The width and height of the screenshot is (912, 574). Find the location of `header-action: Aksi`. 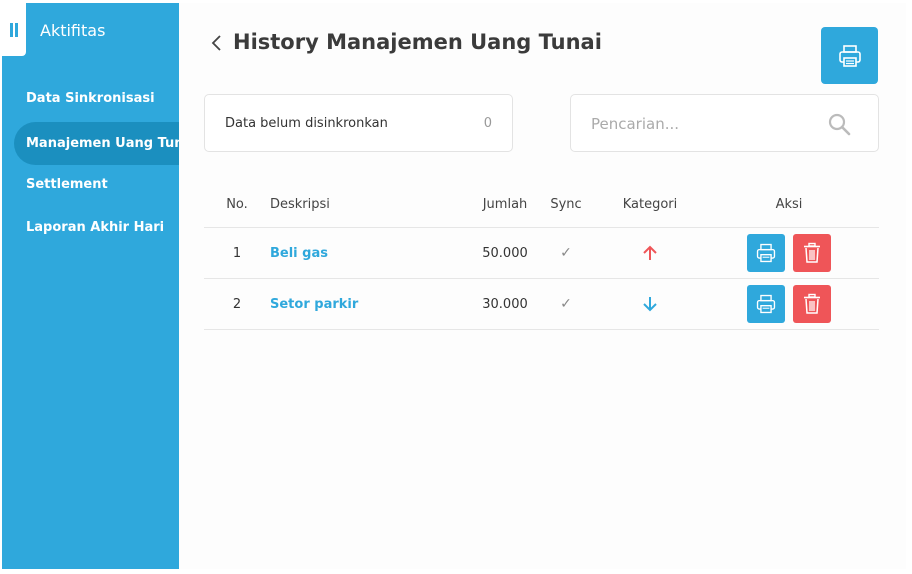

header-action: Aksi is located at coordinates (789, 204).